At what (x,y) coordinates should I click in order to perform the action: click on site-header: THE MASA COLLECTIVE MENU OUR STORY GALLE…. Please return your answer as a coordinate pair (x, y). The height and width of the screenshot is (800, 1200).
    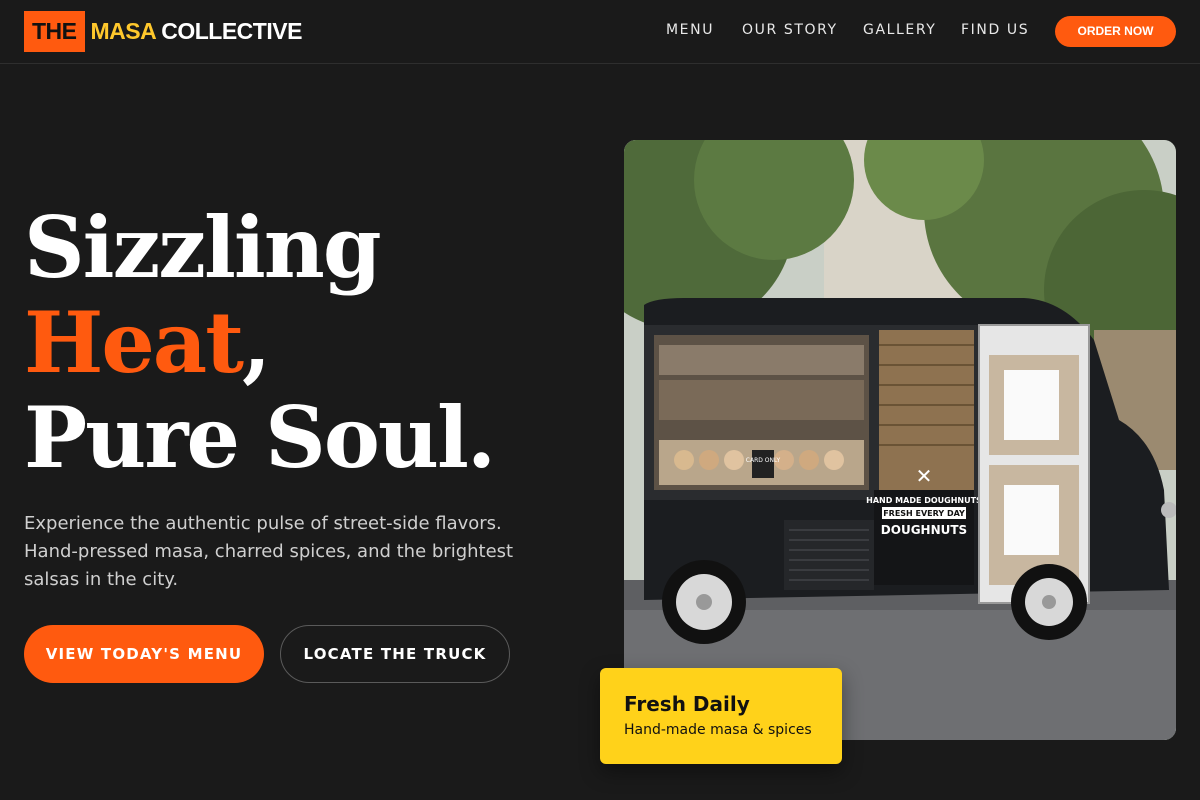
    Looking at the image, I should click on (600, 32).